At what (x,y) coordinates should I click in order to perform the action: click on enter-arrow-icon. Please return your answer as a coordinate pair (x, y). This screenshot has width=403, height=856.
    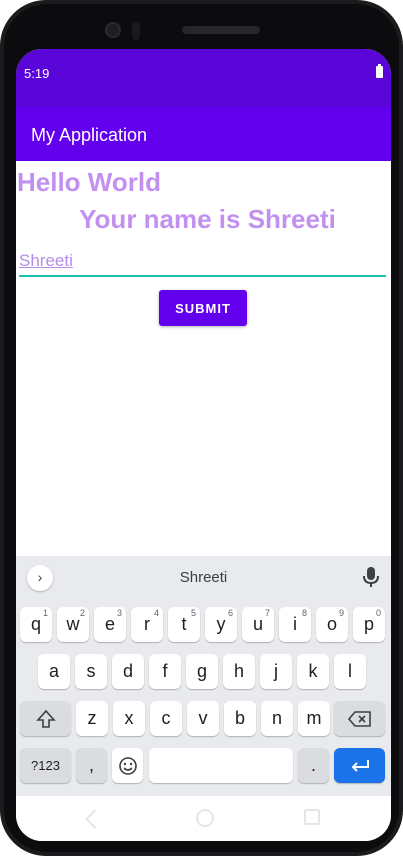
    Looking at the image, I should click on (360, 766).